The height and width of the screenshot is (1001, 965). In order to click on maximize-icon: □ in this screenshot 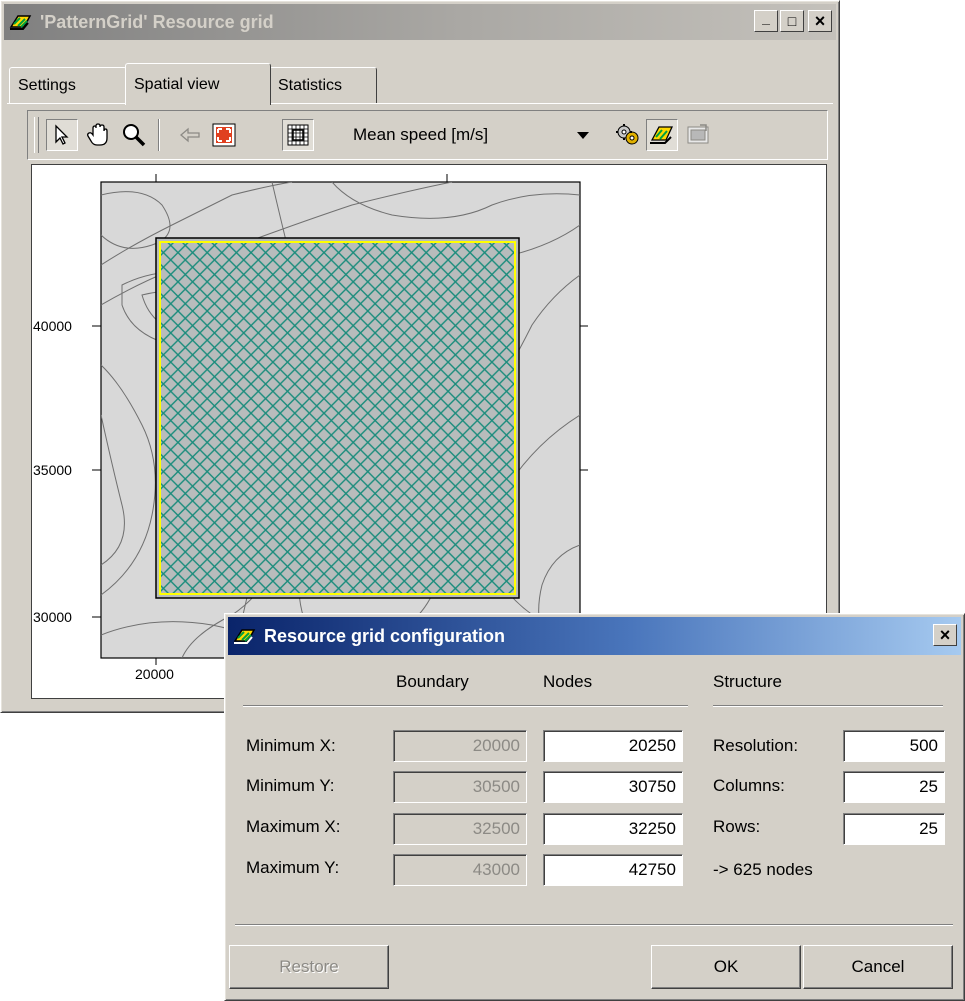, I will do `click(792, 21)`.